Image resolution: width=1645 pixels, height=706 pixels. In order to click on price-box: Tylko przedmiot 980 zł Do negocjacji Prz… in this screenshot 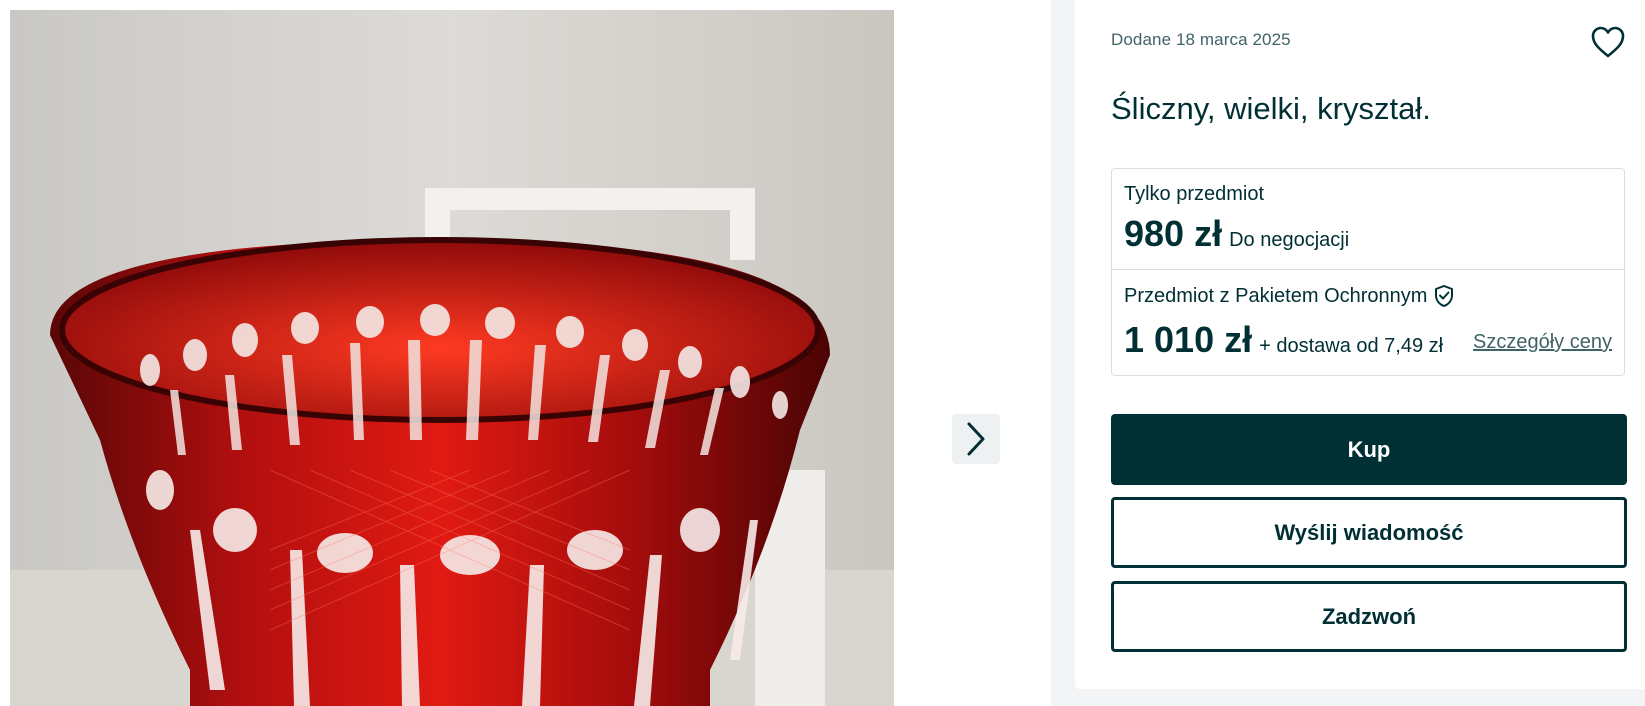, I will do `click(1368, 272)`.